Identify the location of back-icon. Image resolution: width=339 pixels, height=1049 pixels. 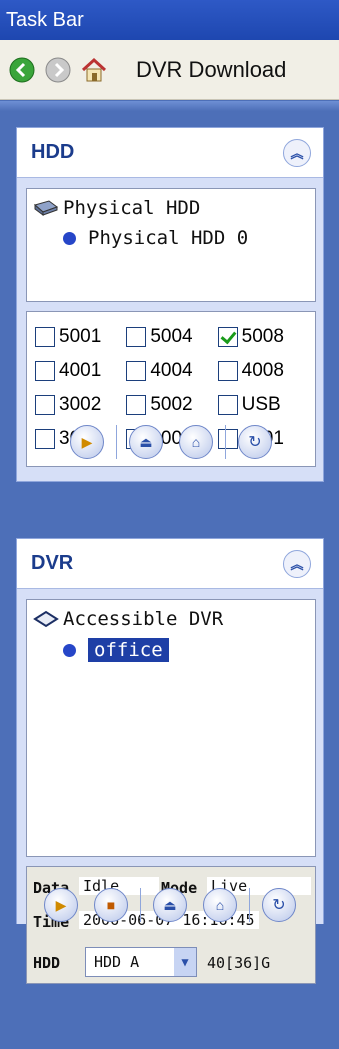
(22, 70).